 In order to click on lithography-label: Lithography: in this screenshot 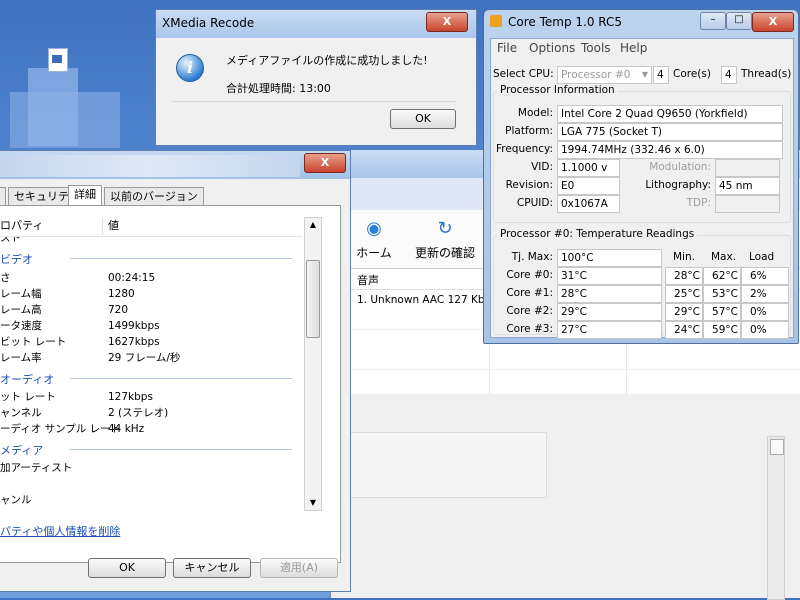, I will do `click(678, 185)`.